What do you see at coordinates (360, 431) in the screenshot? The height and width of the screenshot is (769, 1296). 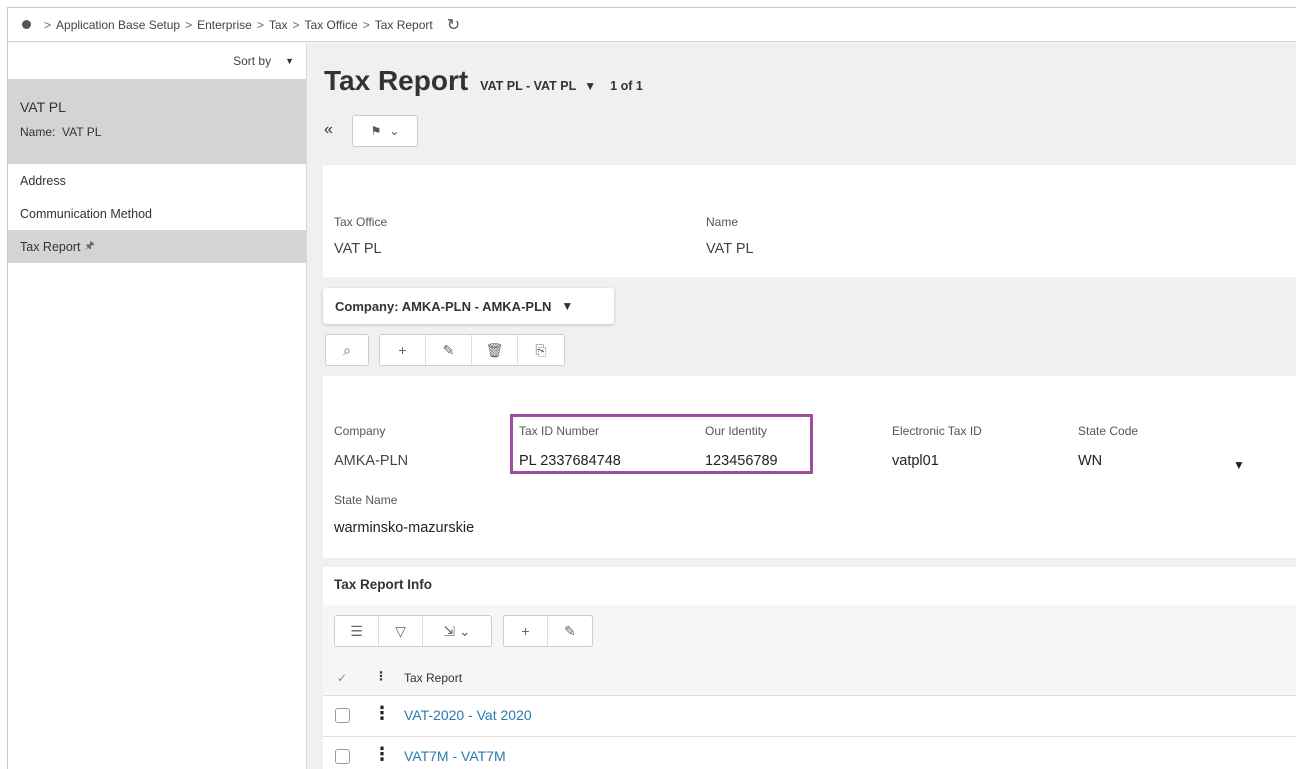 I see `company-label: Company` at bounding box center [360, 431].